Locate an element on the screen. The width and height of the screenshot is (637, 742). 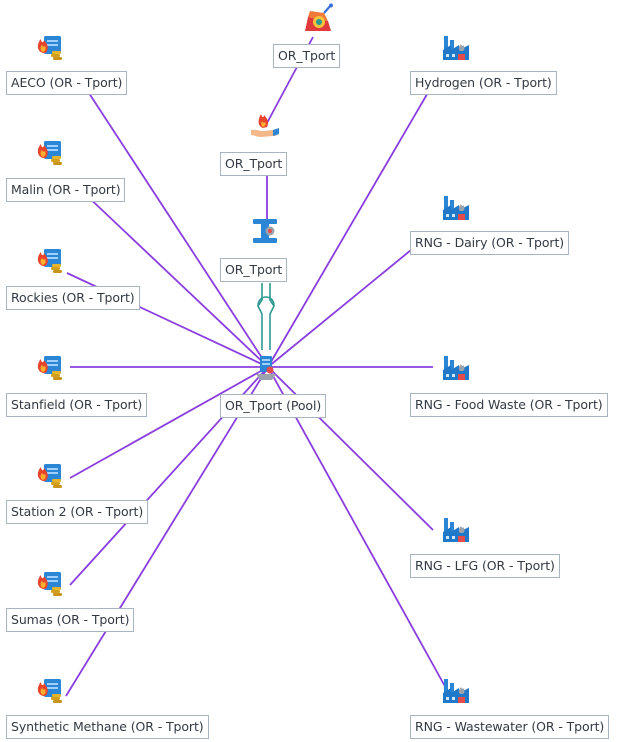
node-label-sumas: Sumas (OR - Tport) is located at coordinates (70, 620).